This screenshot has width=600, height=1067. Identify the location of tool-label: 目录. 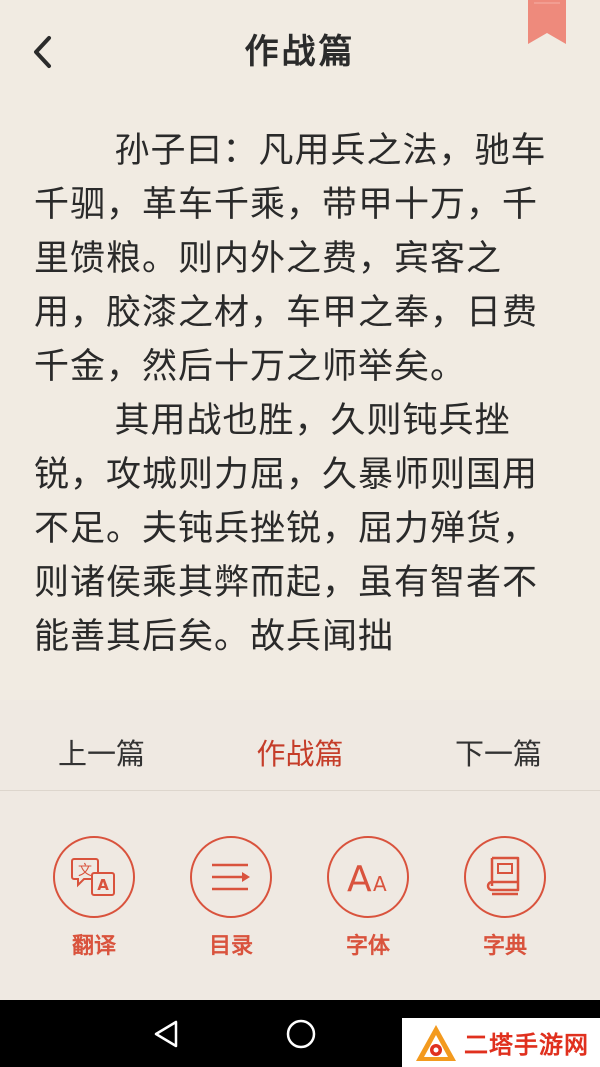
(230, 946).